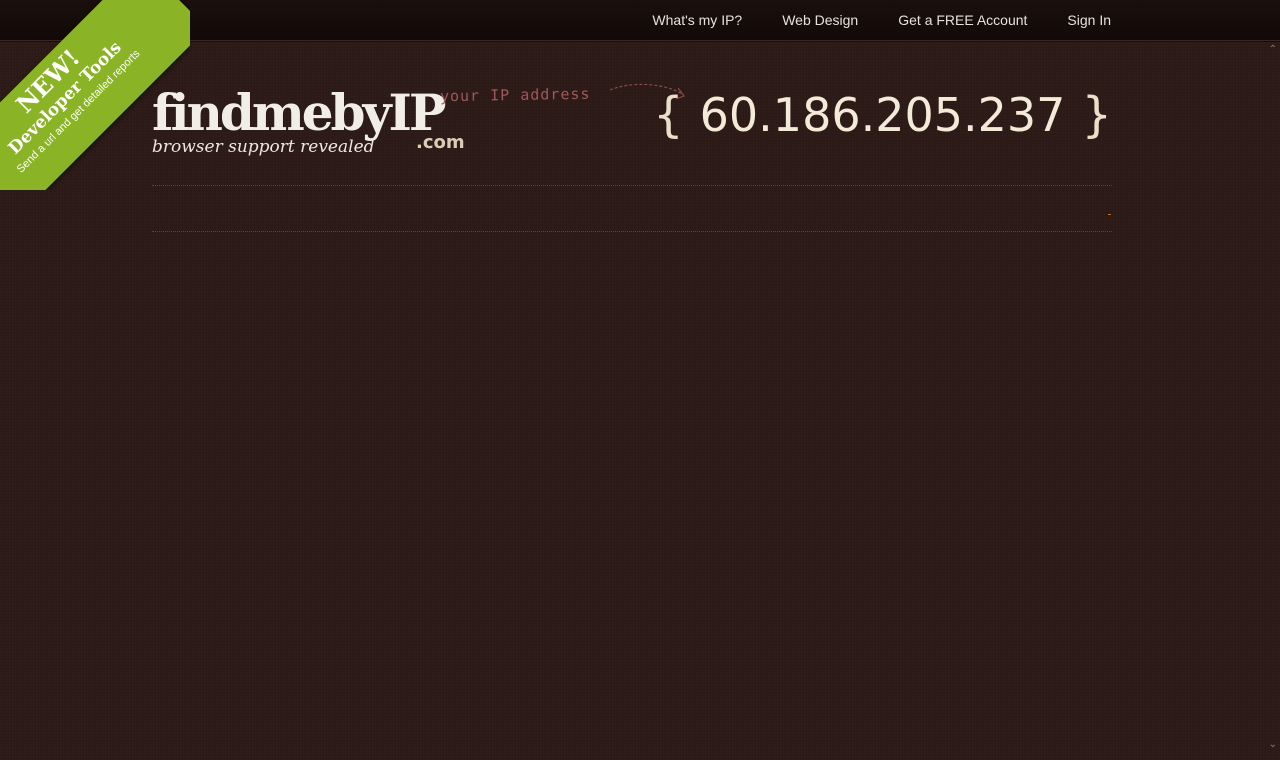 This screenshot has width=1280, height=760. I want to click on nav-free-account-link: Get a FREE Account, so click(962, 20).